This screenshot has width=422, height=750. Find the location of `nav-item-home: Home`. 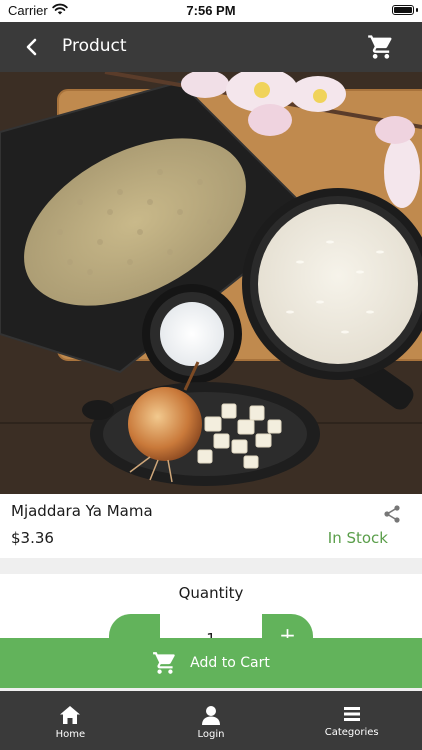

nav-item-home: Home is located at coordinates (70, 720).